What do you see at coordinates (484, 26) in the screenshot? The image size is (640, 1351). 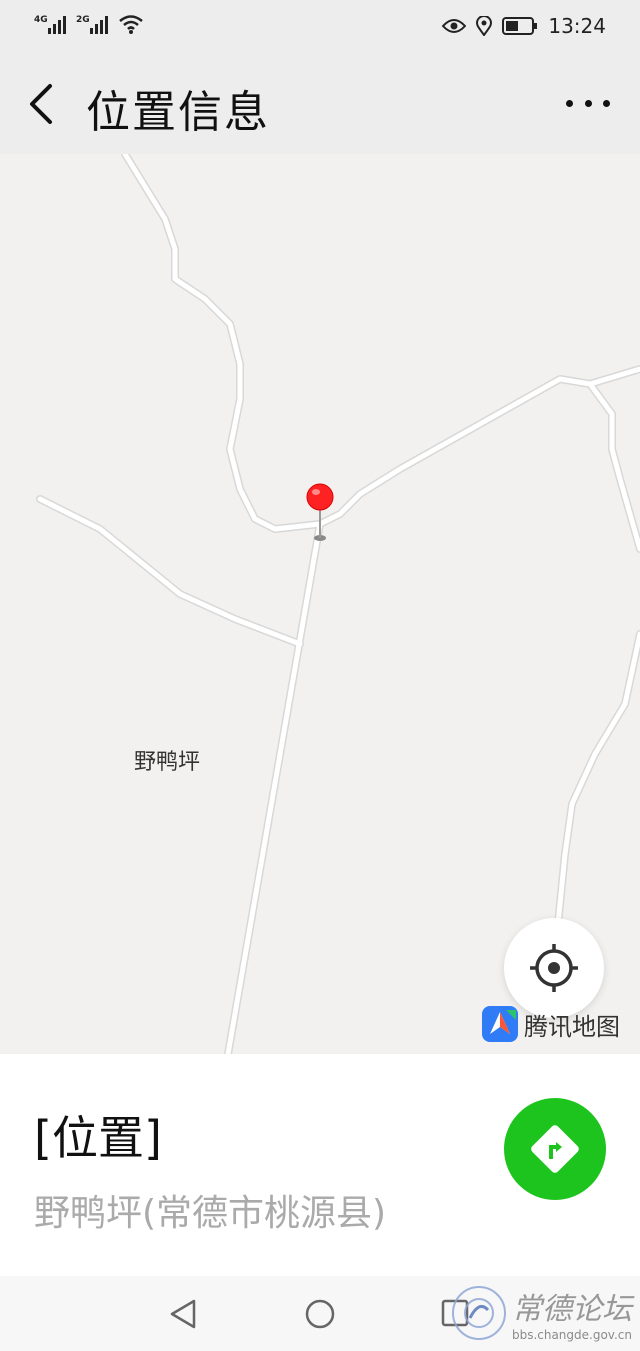 I see `location-icon` at bounding box center [484, 26].